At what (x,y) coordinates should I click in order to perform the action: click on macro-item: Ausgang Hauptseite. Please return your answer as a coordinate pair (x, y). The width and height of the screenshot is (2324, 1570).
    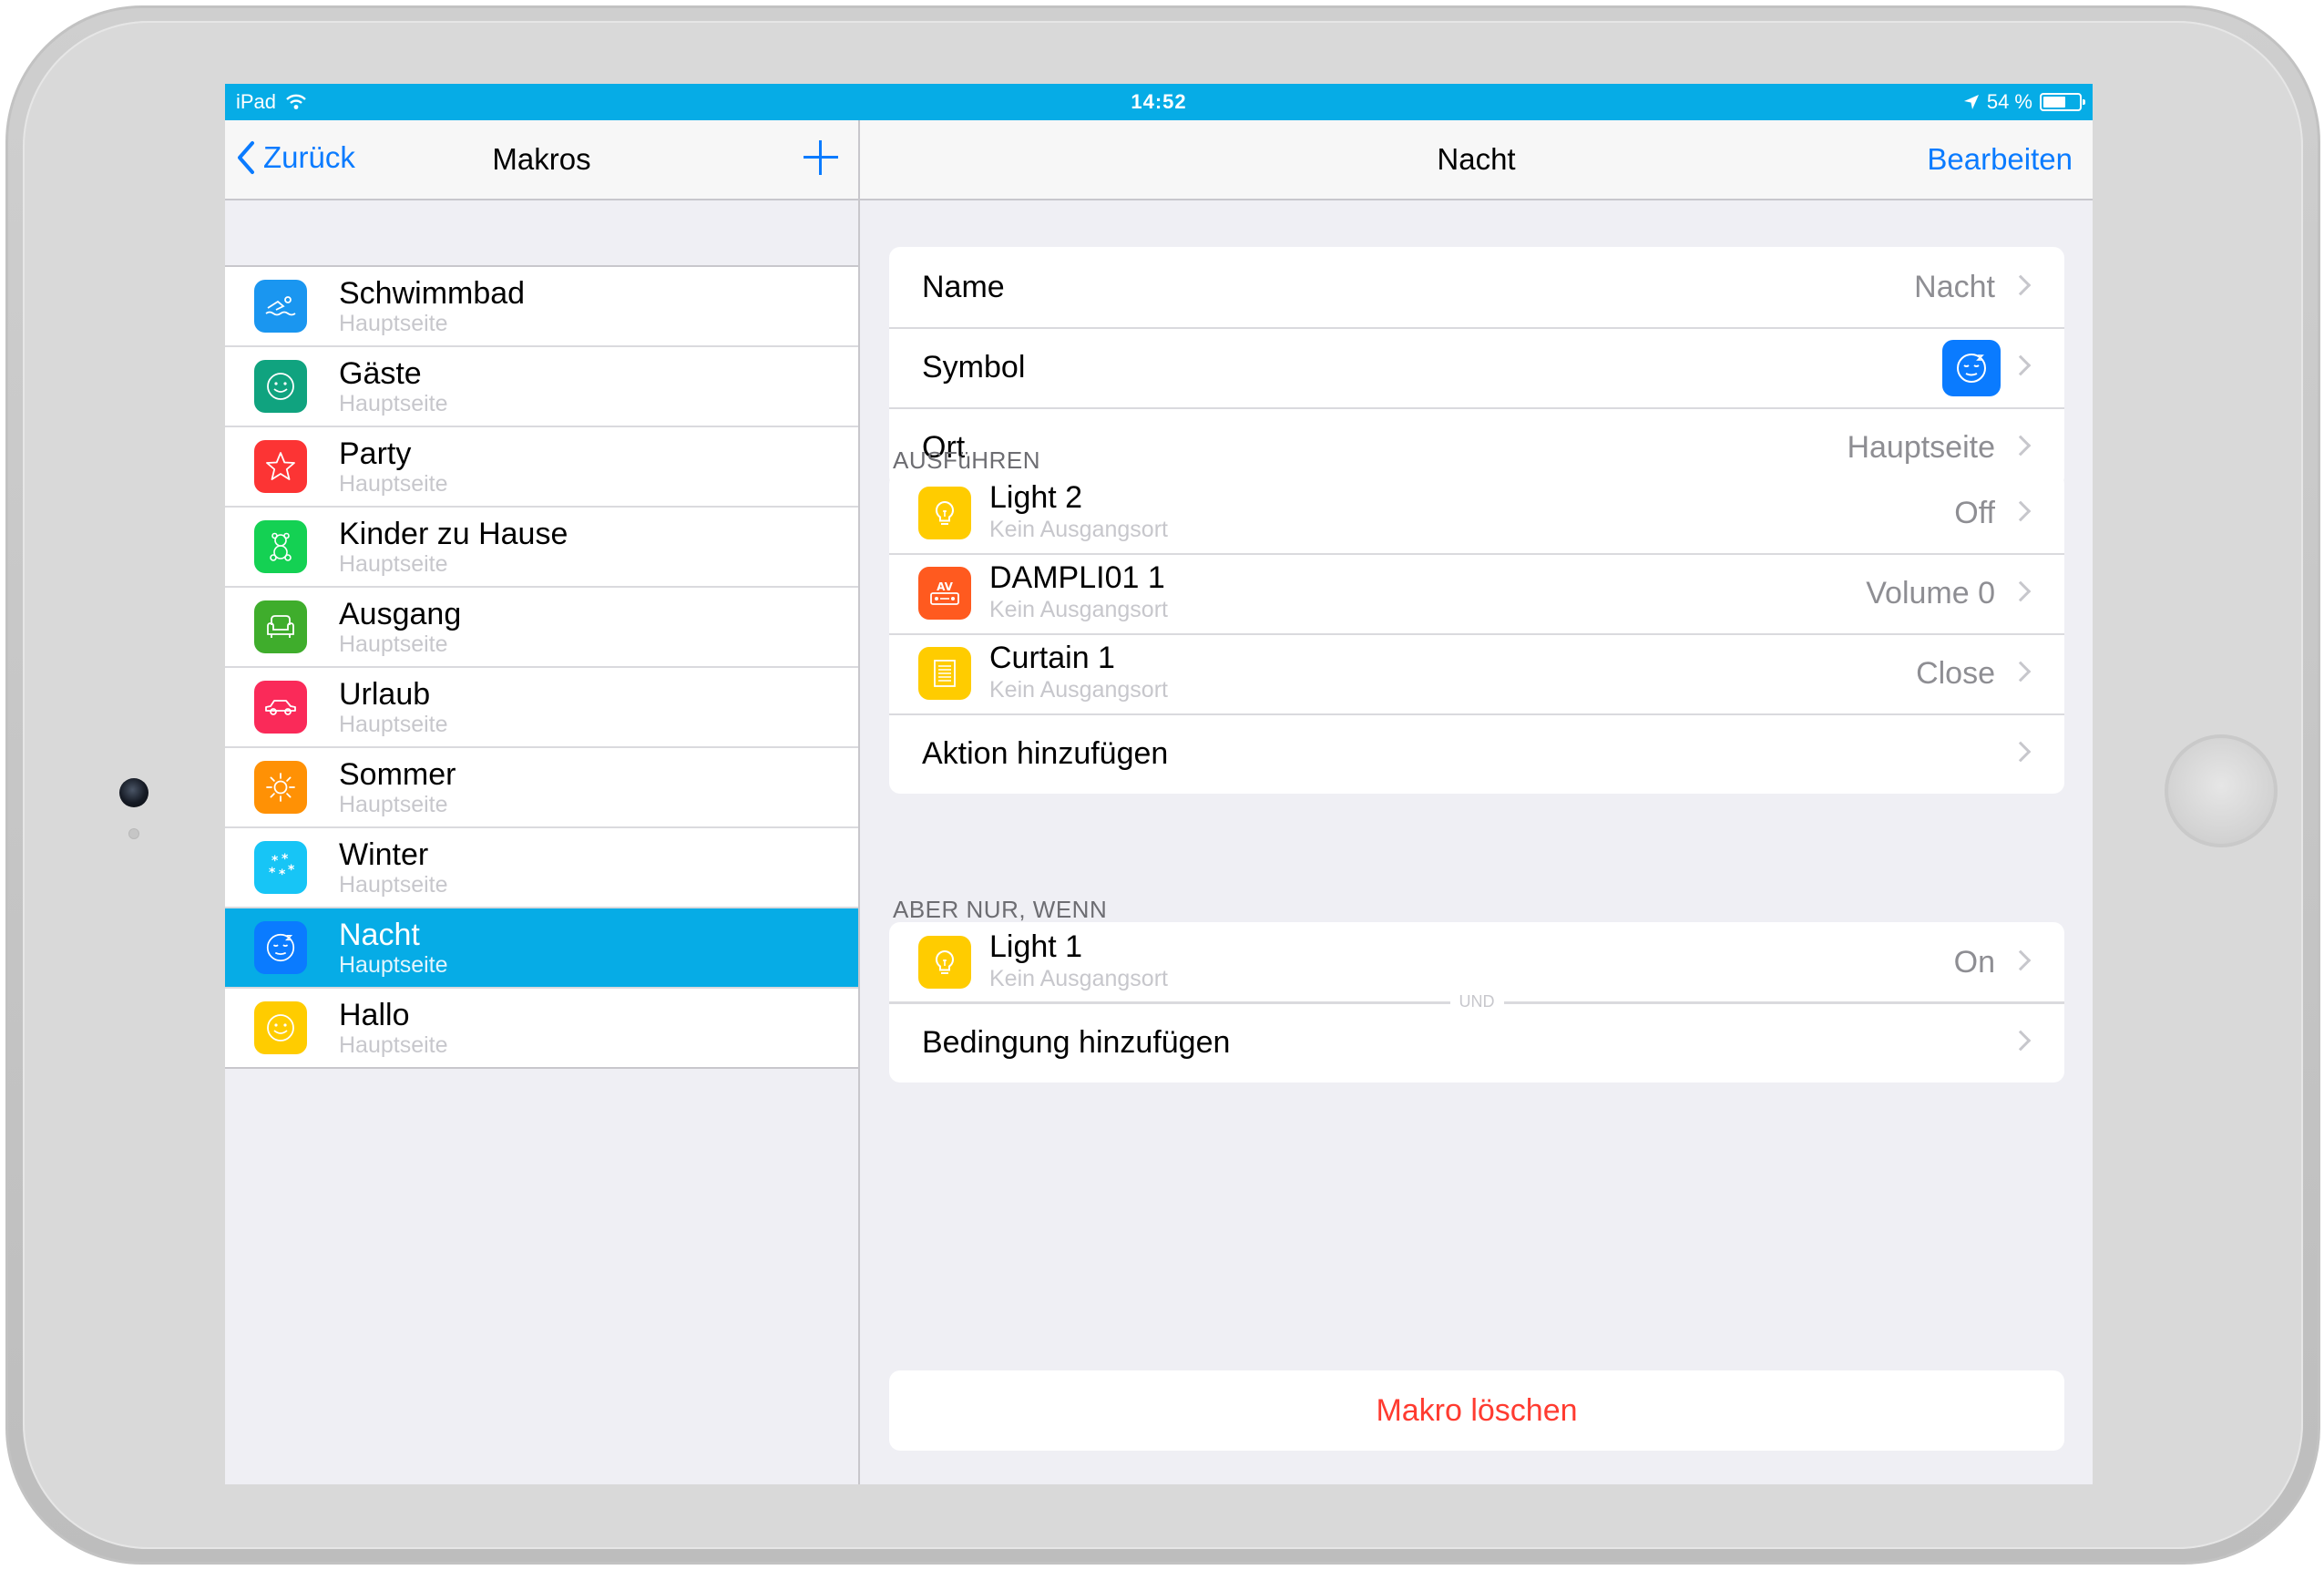
    Looking at the image, I should click on (541, 628).